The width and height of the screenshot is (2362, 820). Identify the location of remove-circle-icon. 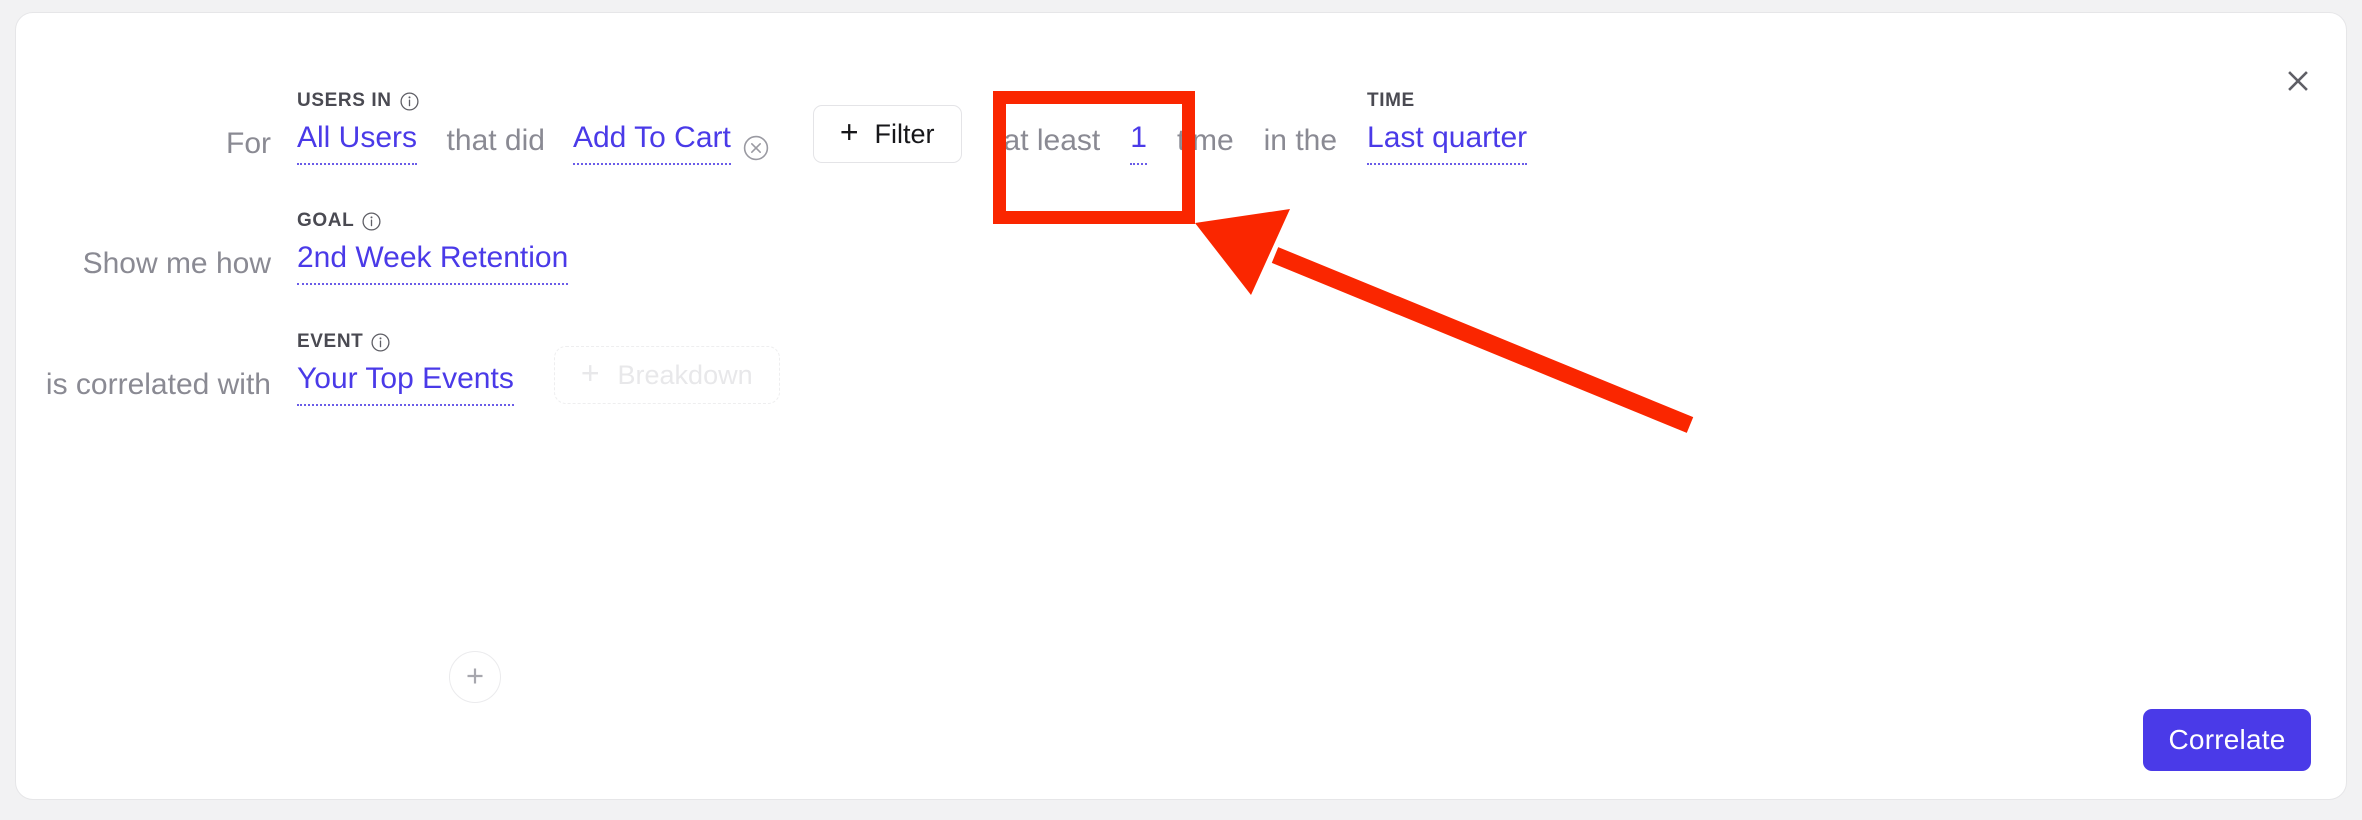
(756, 148).